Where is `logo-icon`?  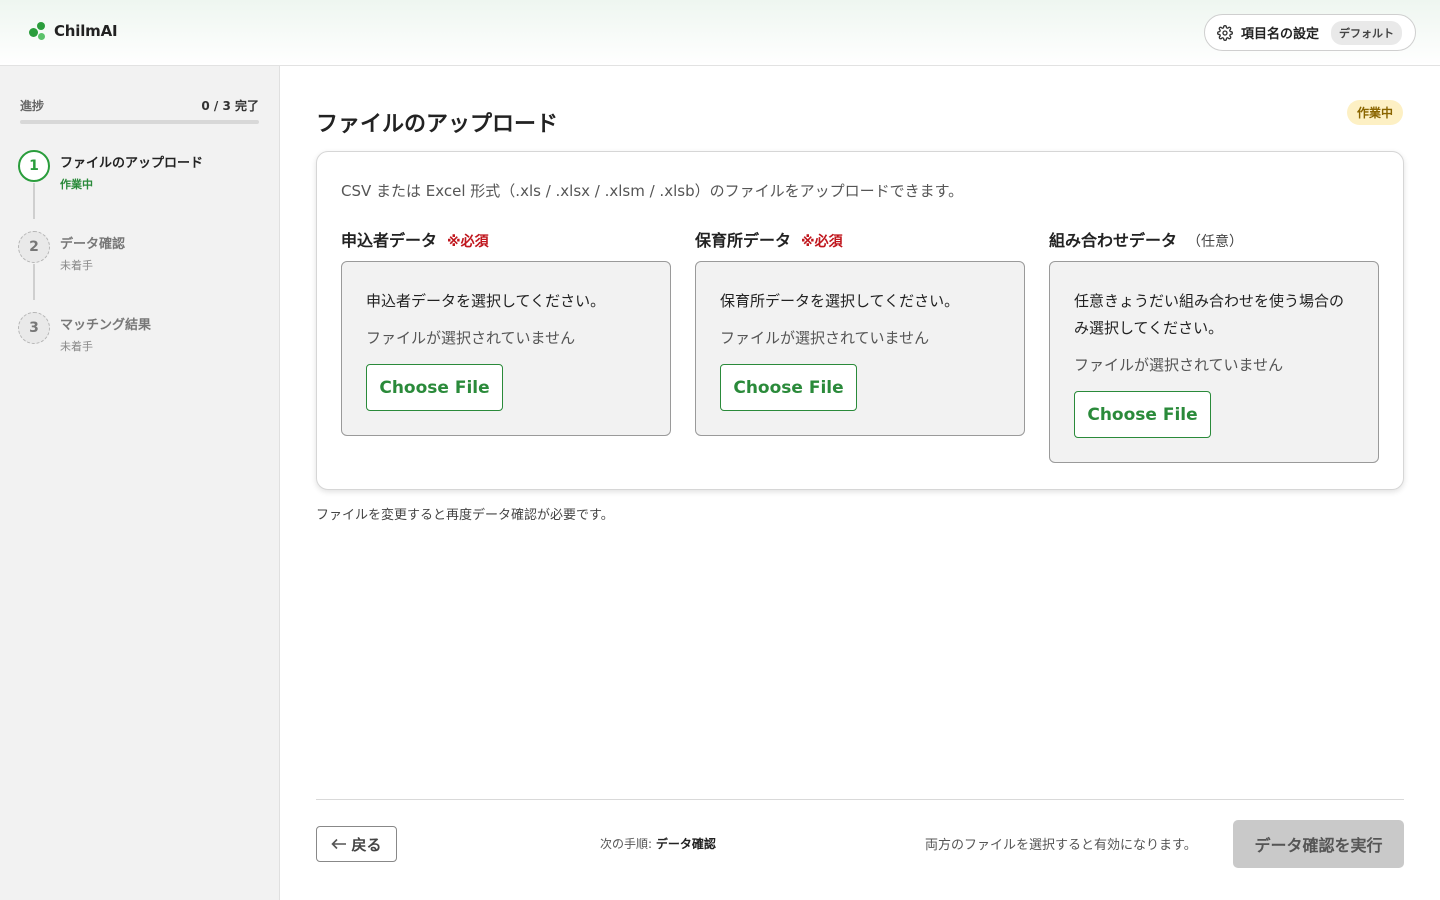
logo-icon is located at coordinates (38, 31).